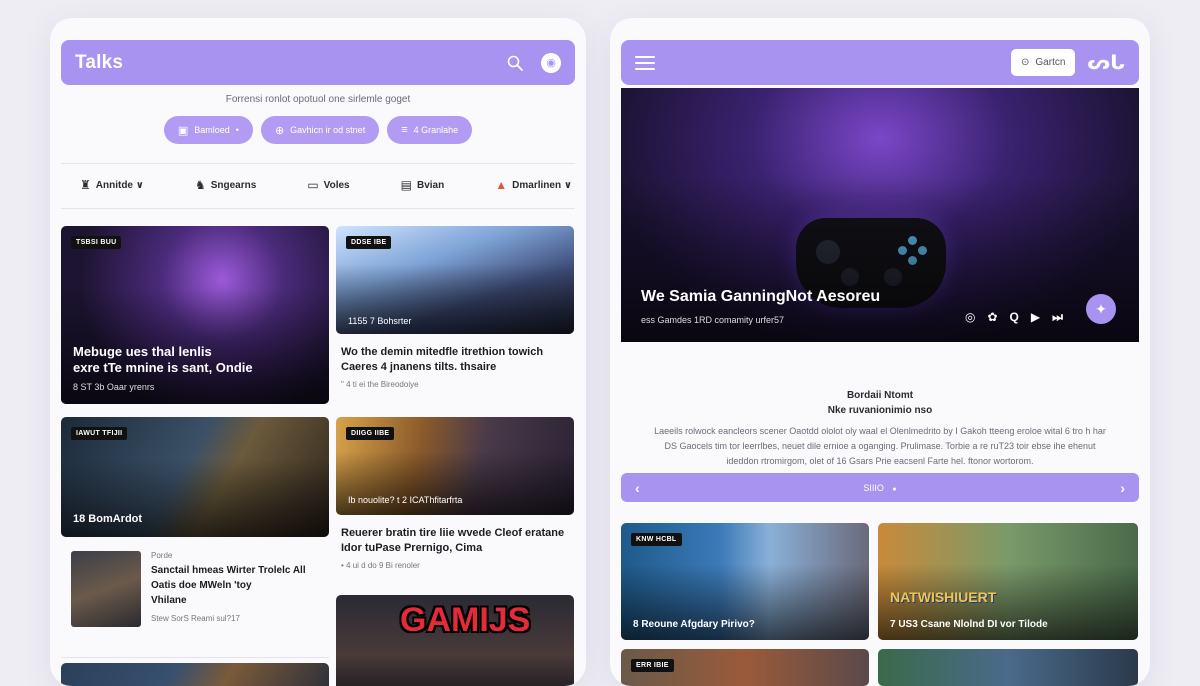 The height and width of the screenshot is (686, 1200). Describe the element at coordinates (880, 62) in the screenshot. I see `right-top-bar: ⊙ Gartcn ᔕᒐ` at that location.